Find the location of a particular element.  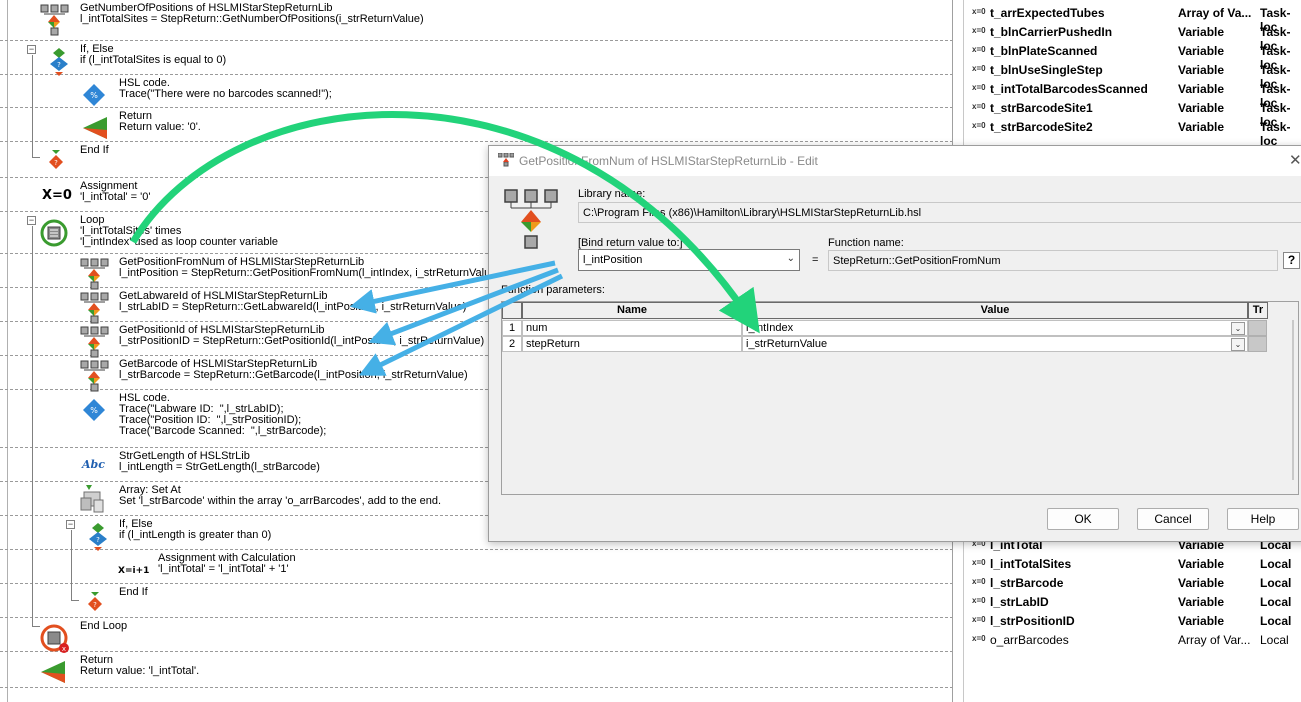

param-name-cell: num is located at coordinates (632, 328).